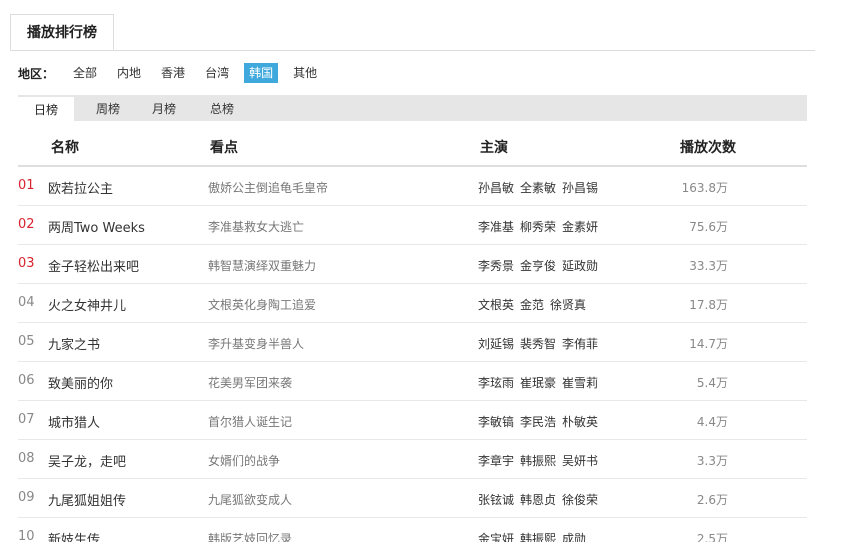 This screenshot has height=542, width=845. Describe the element at coordinates (412, 381) in the screenshot. I see `table-row: 06 致美丽的你 花美男军团来袭 李玹雨 崔珉豪 崔雪莉 5.4万` at that location.